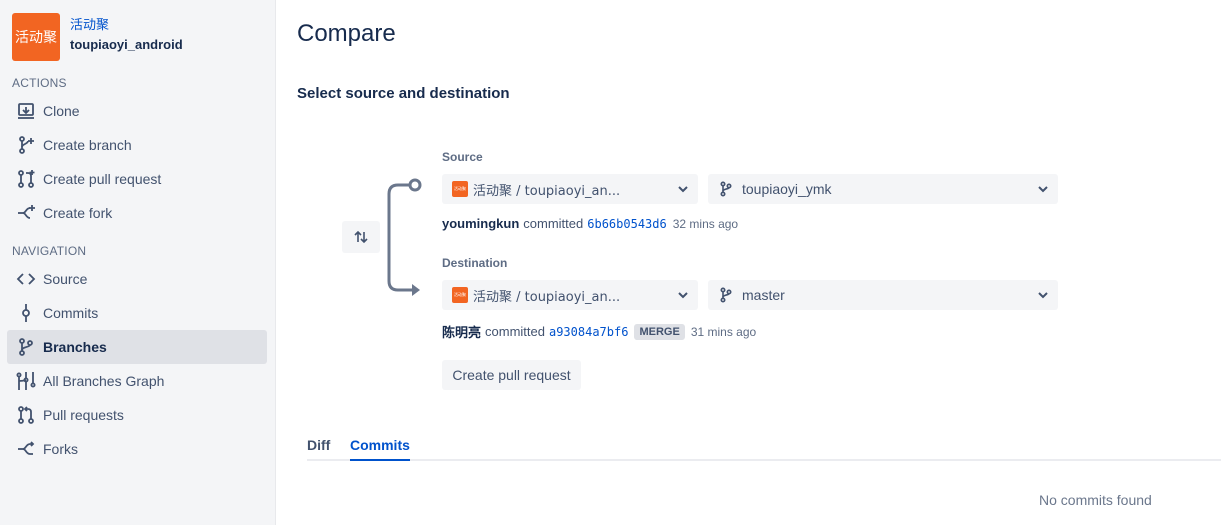  Describe the element at coordinates (49, 251) in the screenshot. I see `navigation-section-label: NAVIGATION` at that location.